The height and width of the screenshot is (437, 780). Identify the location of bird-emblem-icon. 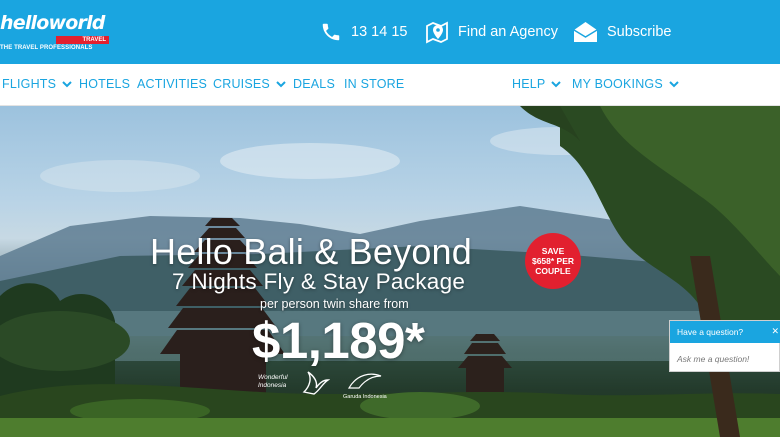
(316, 383).